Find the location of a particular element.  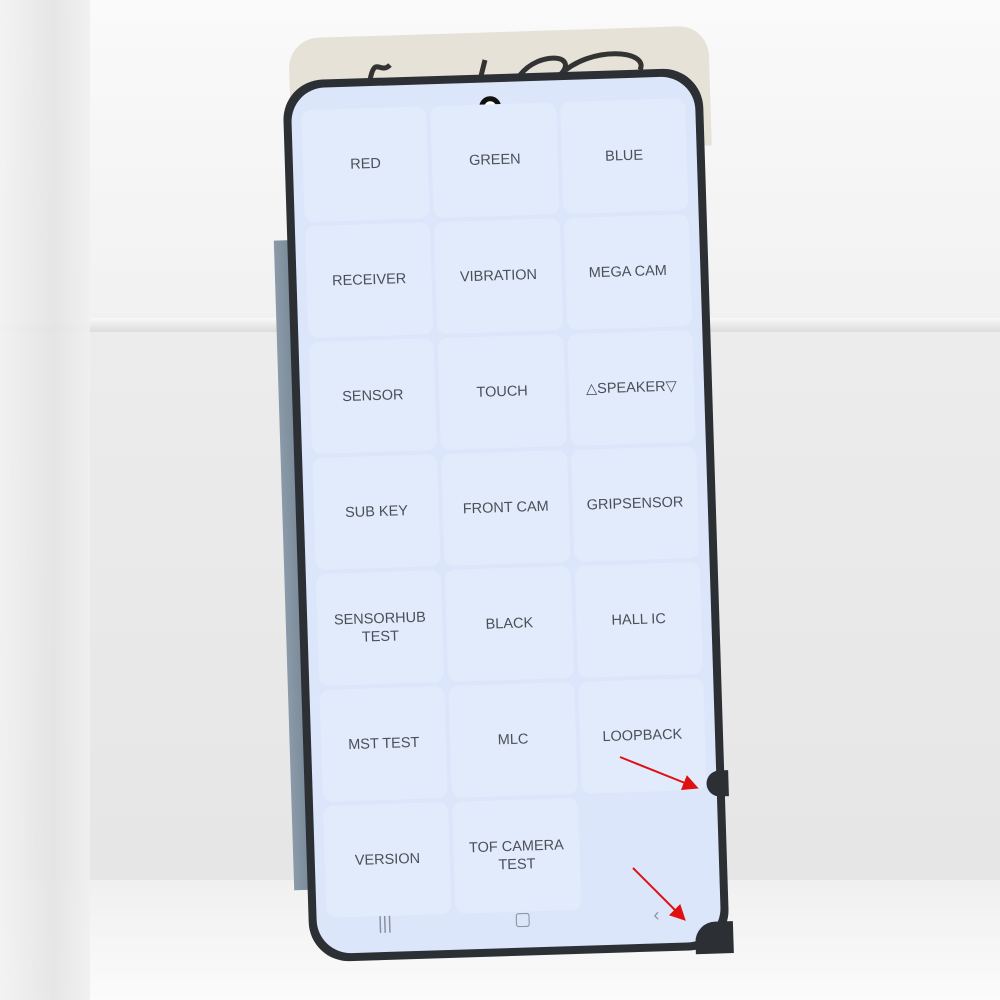

bubble-wrap is located at coordinates (45, 500).